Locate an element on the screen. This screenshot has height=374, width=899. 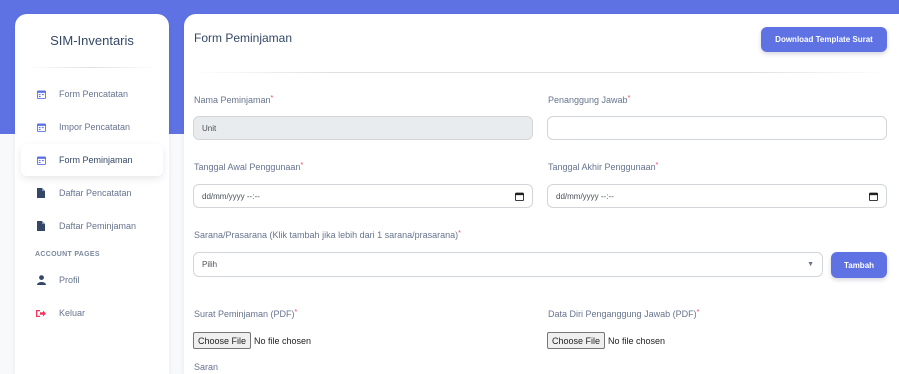
saran-label: Saran is located at coordinates (206, 367).